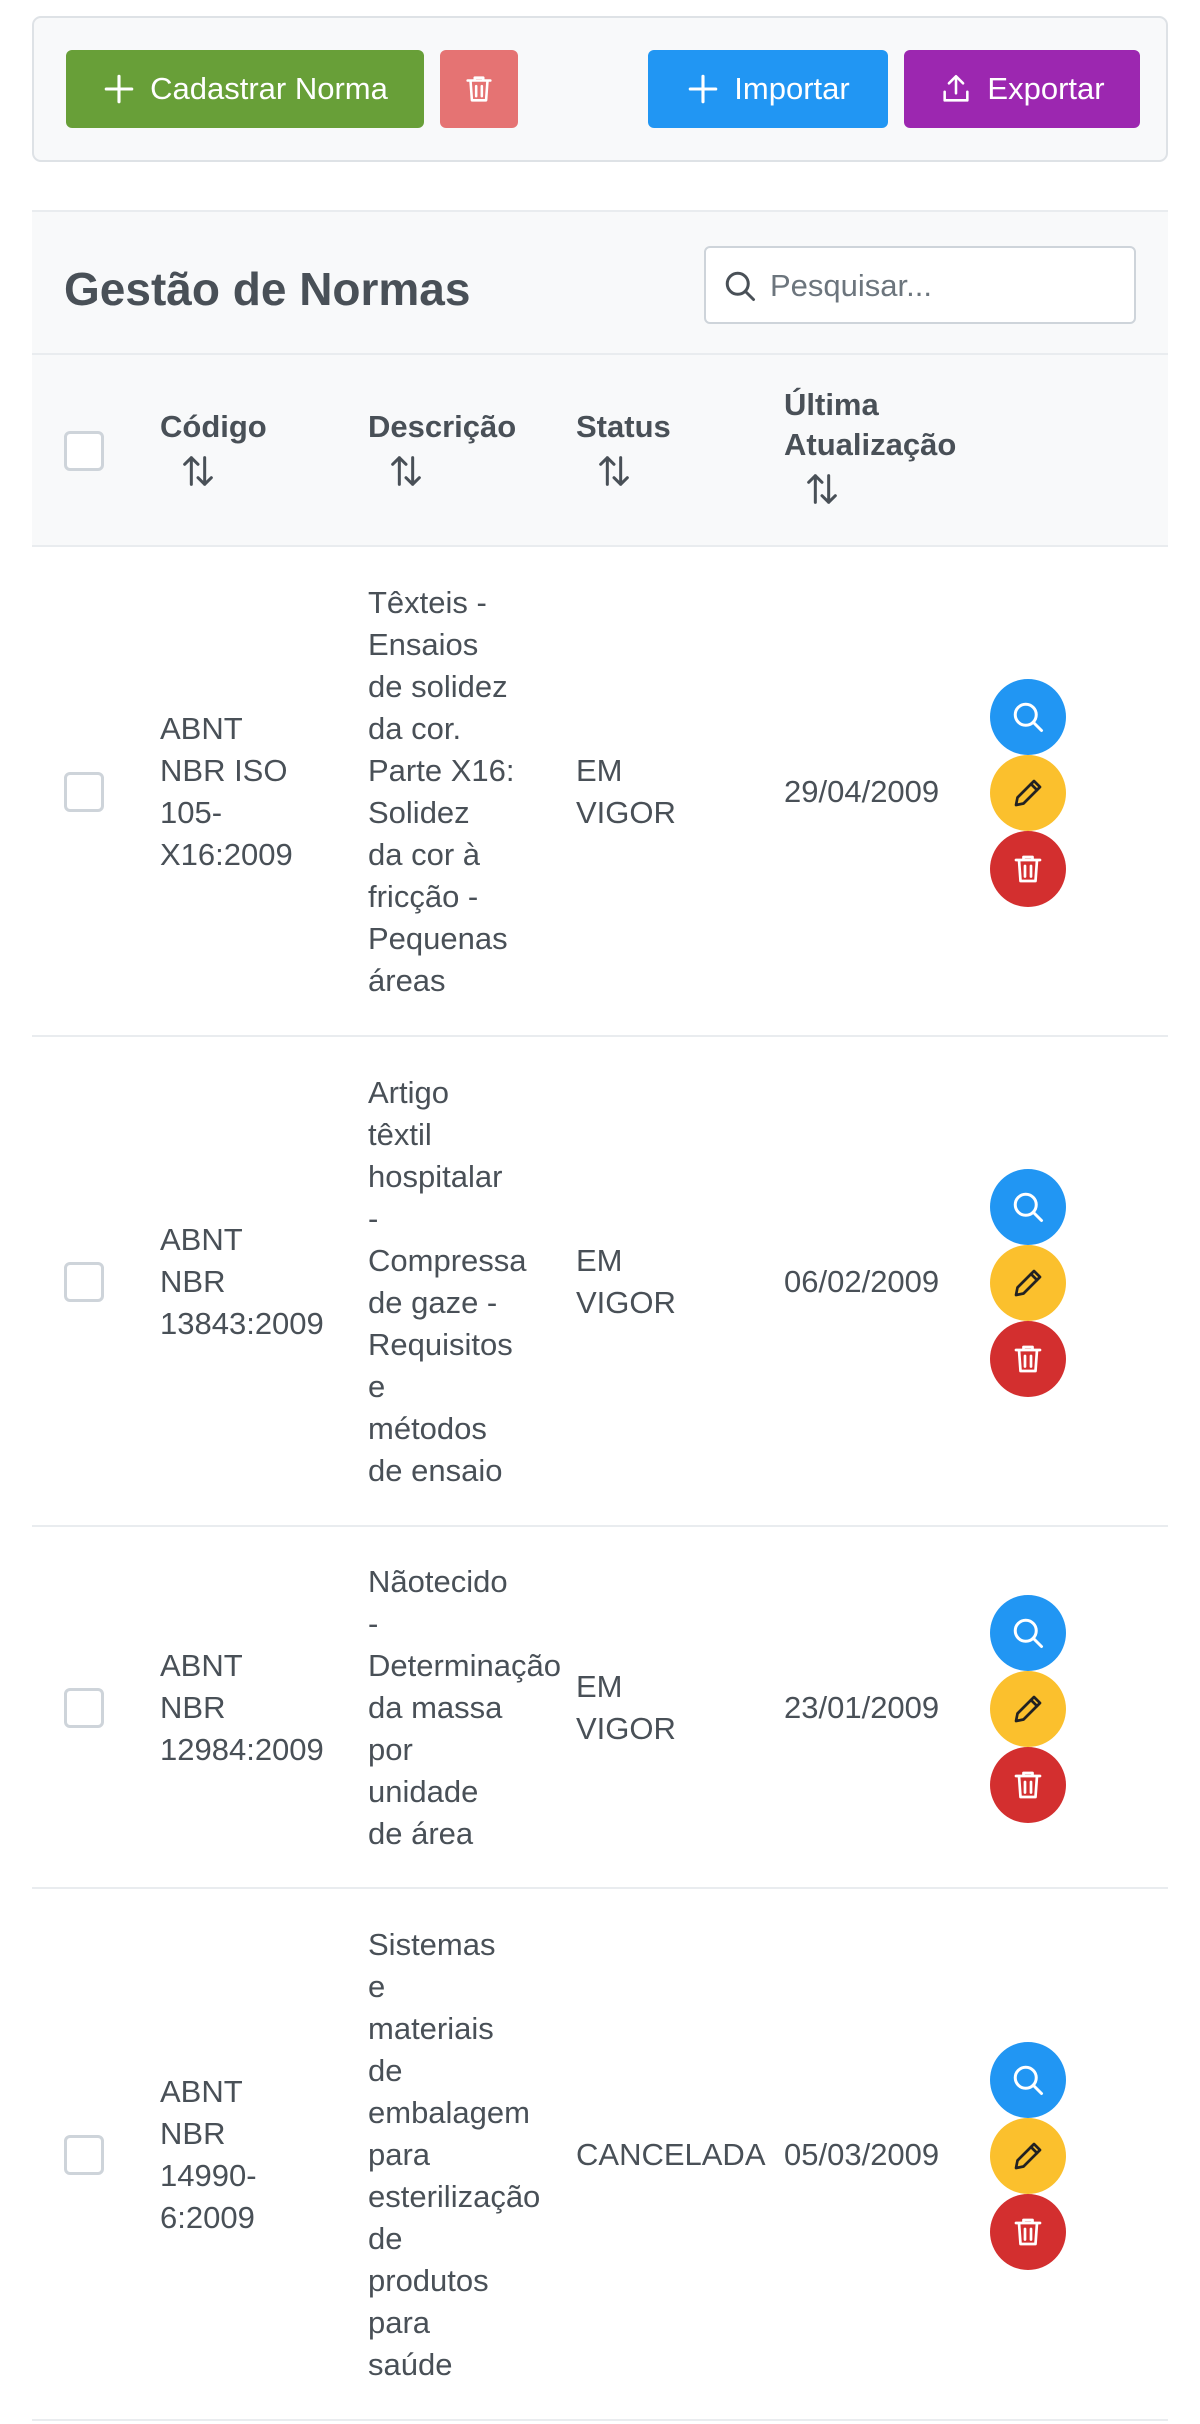 The image size is (1200, 2424). I want to click on search-box, so click(920, 285).